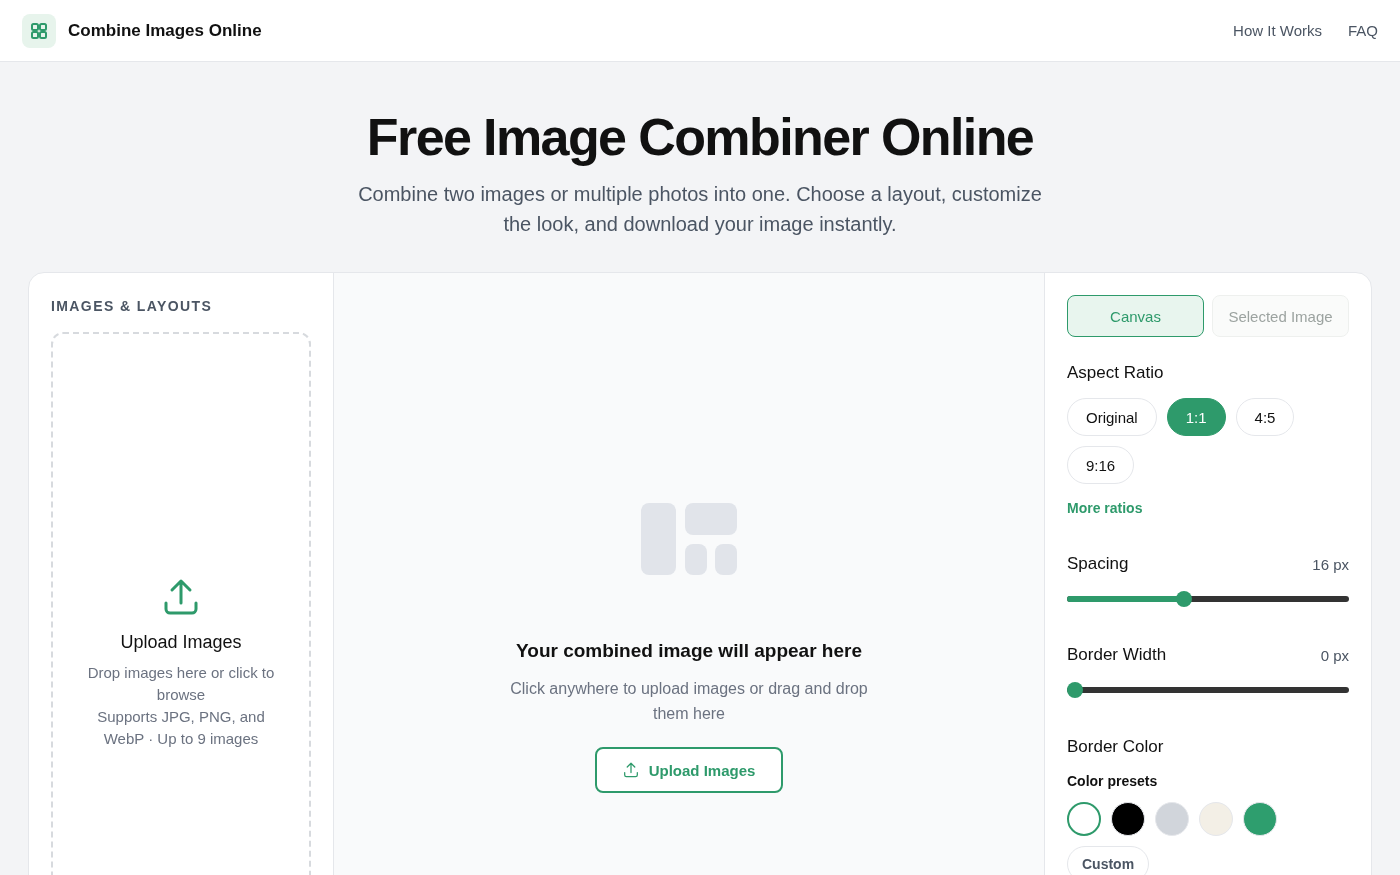 This screenshot has height=875, width=1400. What do you see at coordinates (165, 30) in the screenshot?
I see `site-title: Combine Images Online` at bounding box center [165, 30].